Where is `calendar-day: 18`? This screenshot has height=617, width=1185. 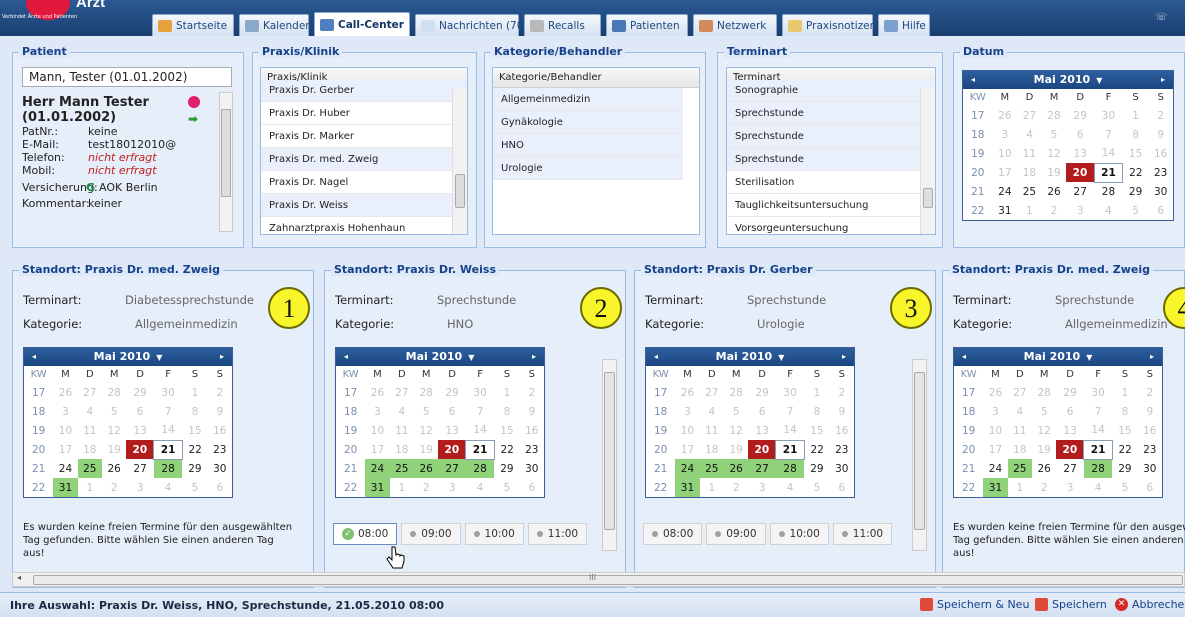
calendar-day: 18 is located at coordinates (90, 449).